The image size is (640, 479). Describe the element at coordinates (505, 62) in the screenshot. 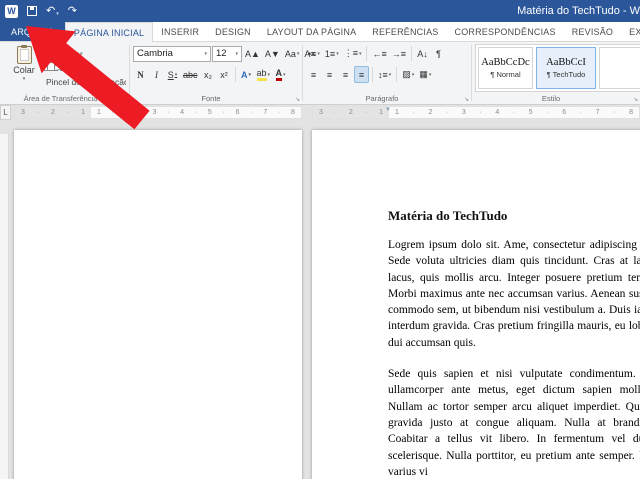

I see `style-sample: AaBbCcDc` at that location.